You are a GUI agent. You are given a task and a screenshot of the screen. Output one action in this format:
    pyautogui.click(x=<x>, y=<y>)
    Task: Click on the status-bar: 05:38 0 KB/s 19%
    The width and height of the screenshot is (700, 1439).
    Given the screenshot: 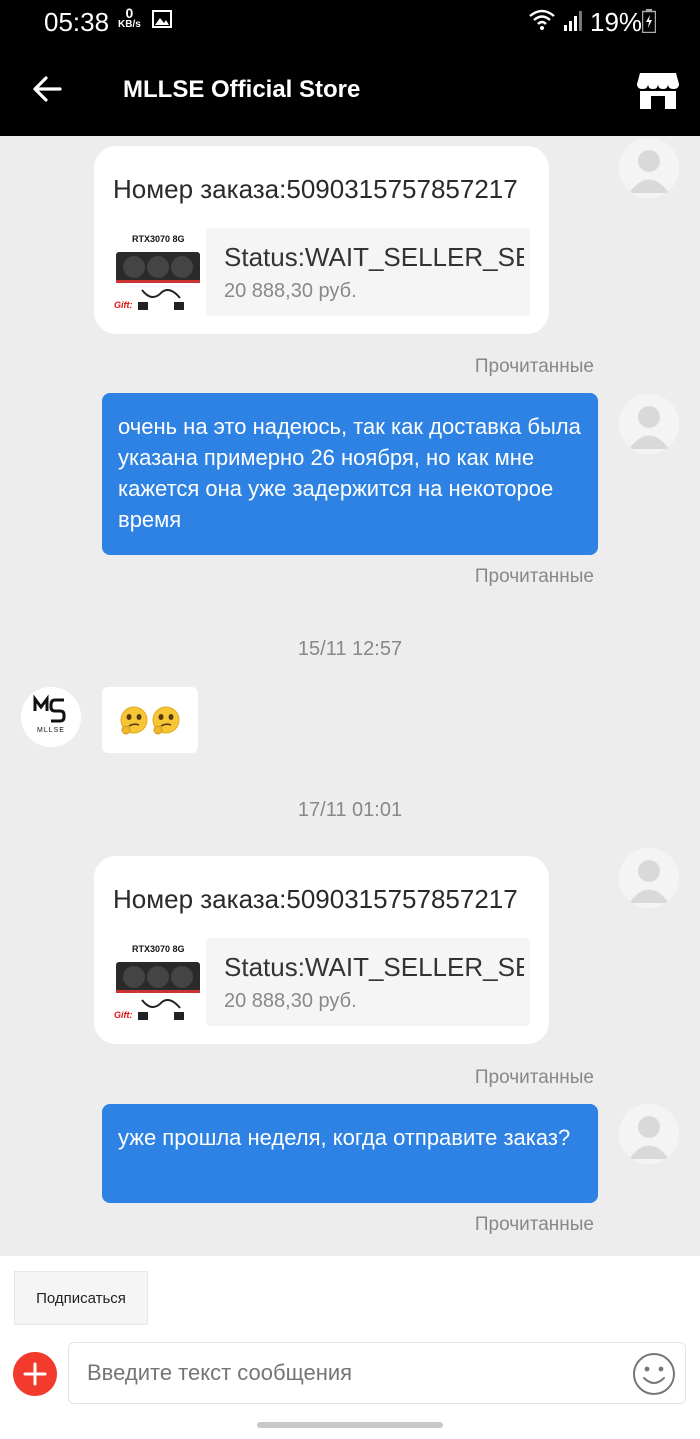 What is the action you would take?
    pyautogui.click(x=350, y=21)
    